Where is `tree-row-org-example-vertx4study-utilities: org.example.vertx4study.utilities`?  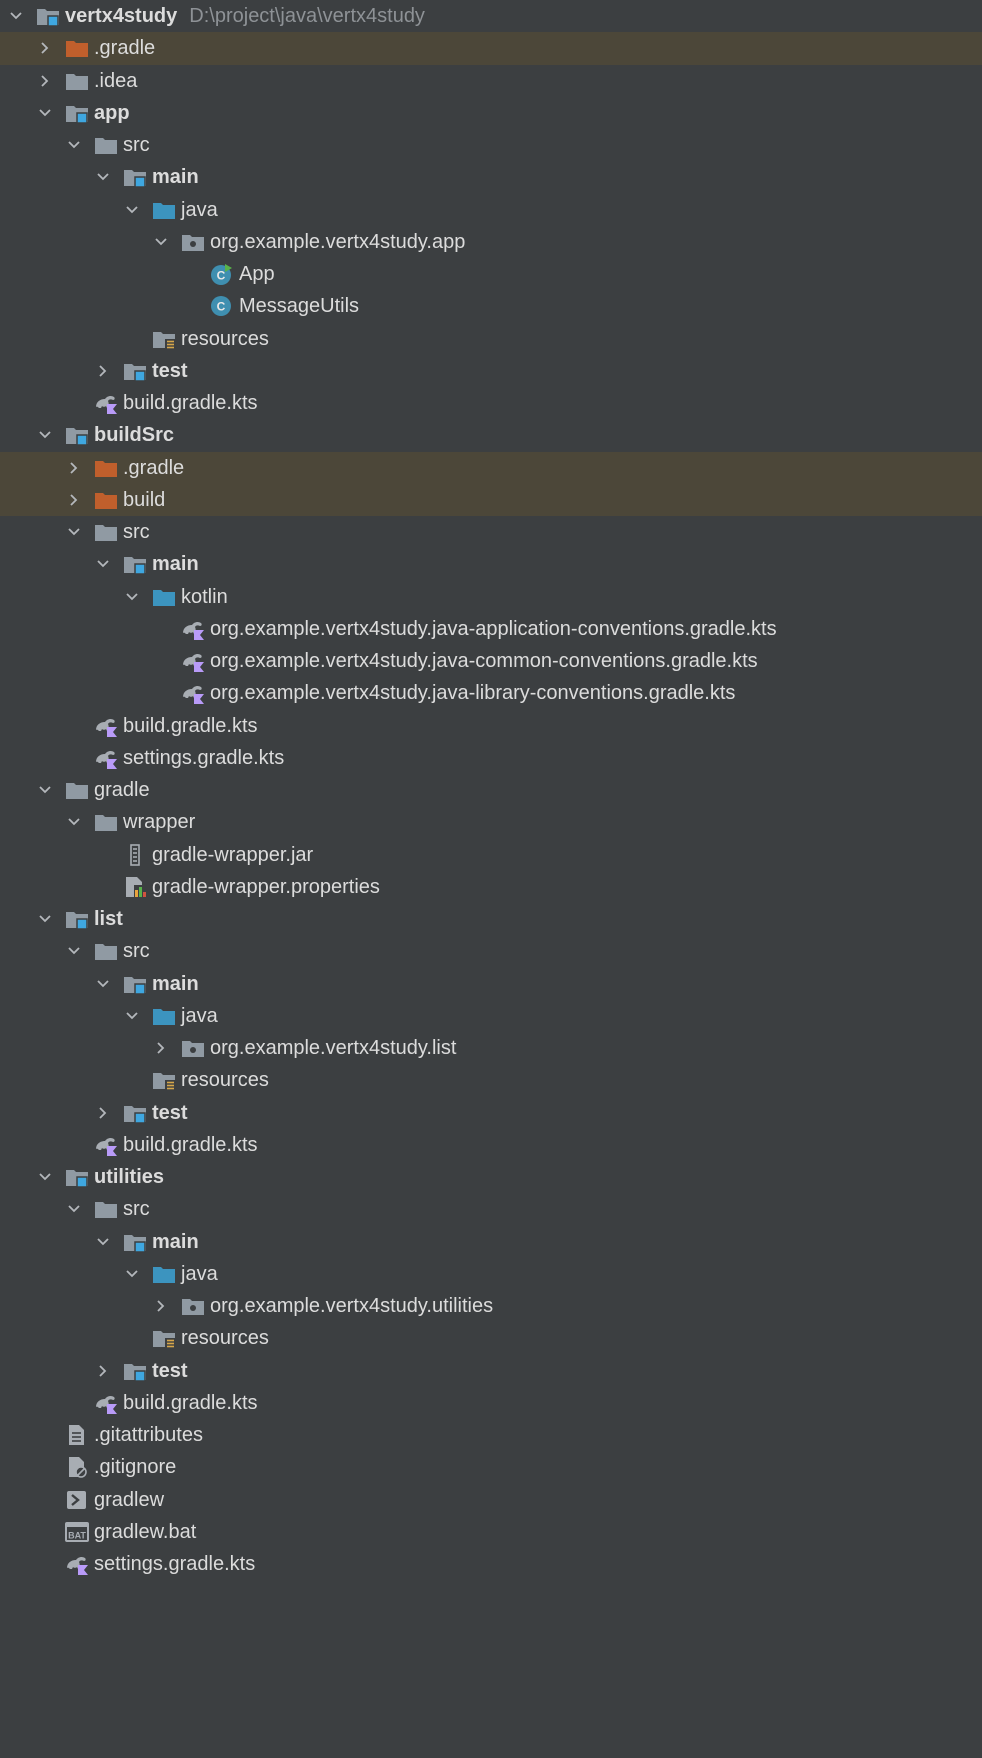 tree-row-org-example-vertx4study-utilities: org.example.vertx4study.utilities is located at coordinates (491, 1306).